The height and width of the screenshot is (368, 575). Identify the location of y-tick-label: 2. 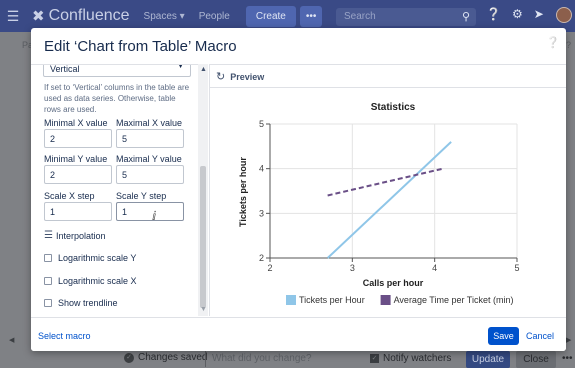
(261, 258).